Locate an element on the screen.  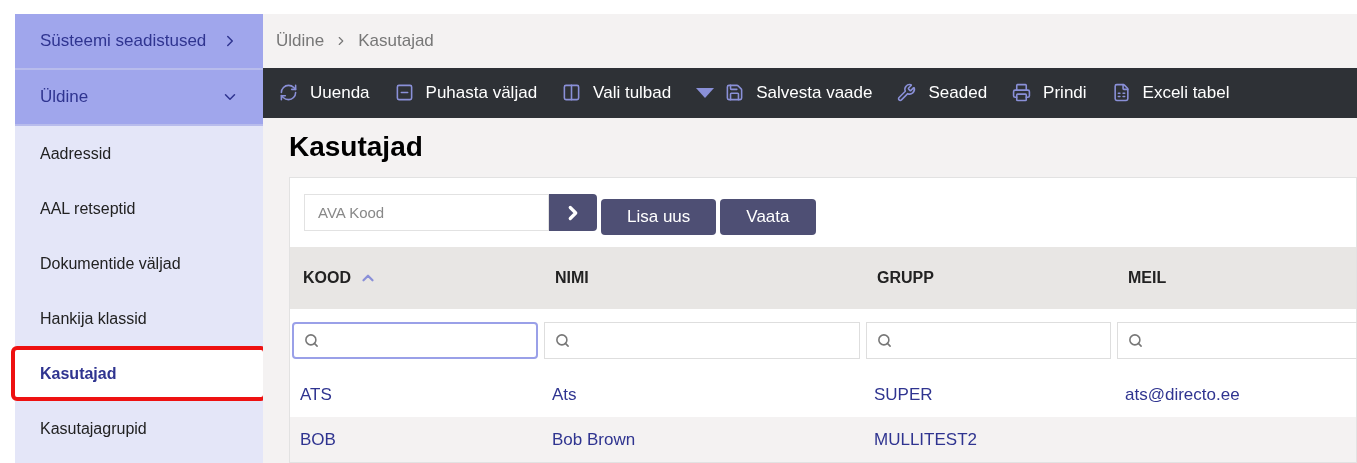
toolbar-button: Salvesta vaade is located at coordinates (799, 92).